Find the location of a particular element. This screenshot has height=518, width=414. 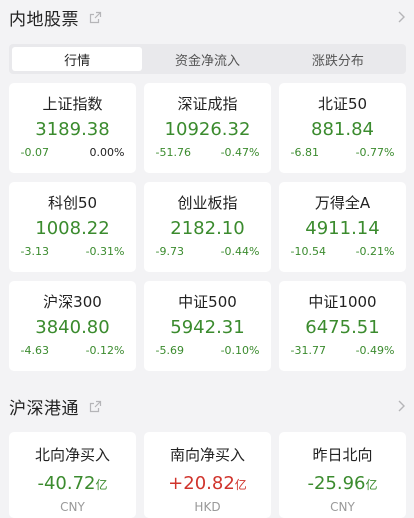

flow-card-yesterday-northbound: 昨日北向 -25.96亿 CNY is located at coordinates (342, 475).